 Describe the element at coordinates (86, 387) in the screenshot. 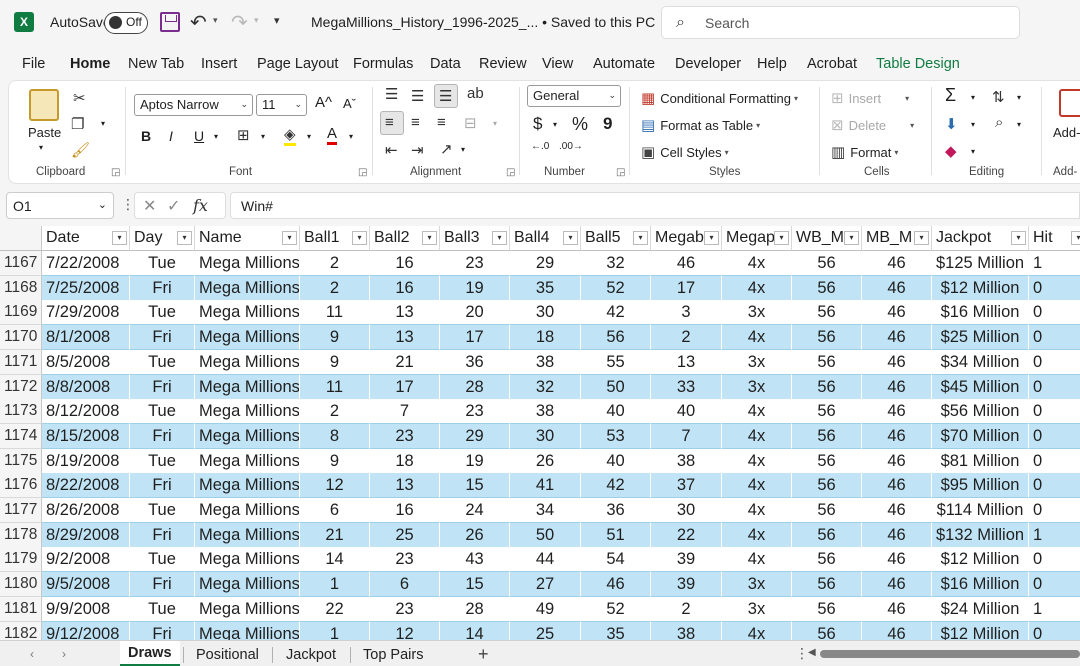

I see `cell-date: 8/8/2008` at that location.